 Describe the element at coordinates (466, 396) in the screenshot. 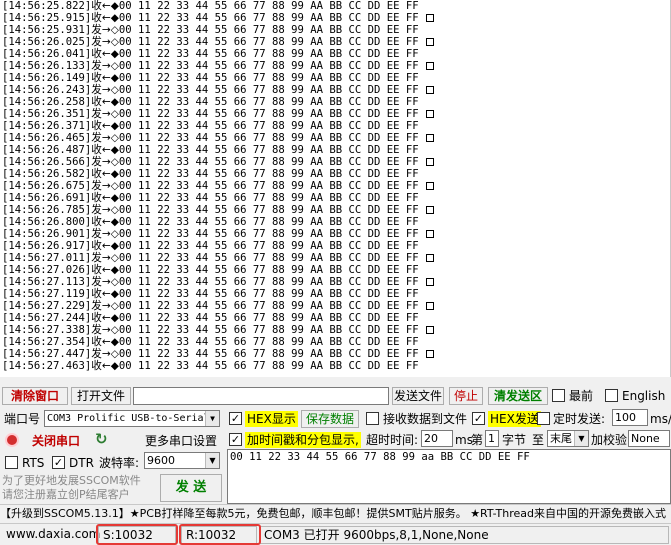

I see `stop-button: 停止` at that location.